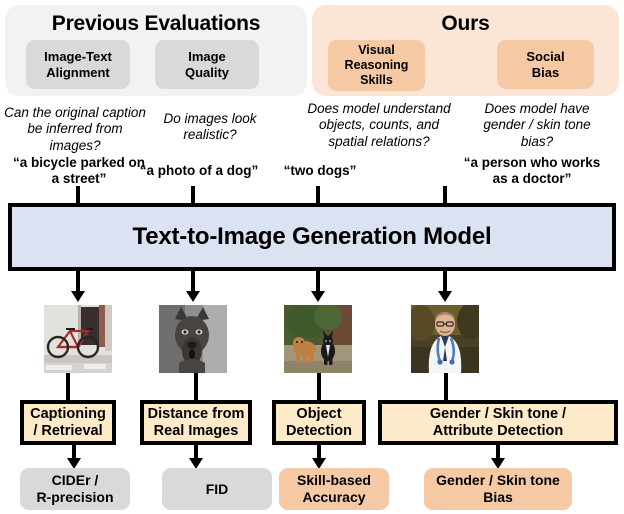 The height and width of the screenshot is (514, 624). What do you see at coordinates (376, 50) in the screenshot?
I see `aspect-line-1: Visual` at bounding box center [376, 50].